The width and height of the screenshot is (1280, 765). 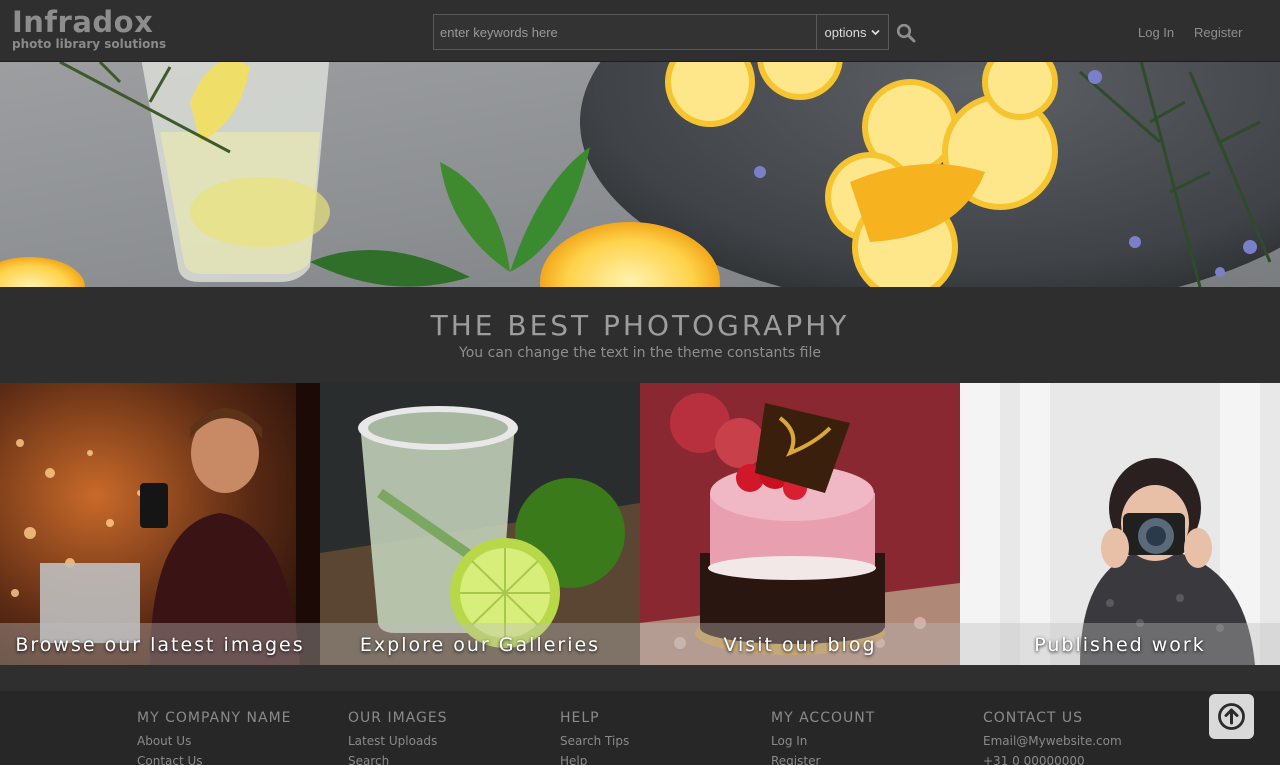 I want to click on search-input, so click(x=625, y=32).